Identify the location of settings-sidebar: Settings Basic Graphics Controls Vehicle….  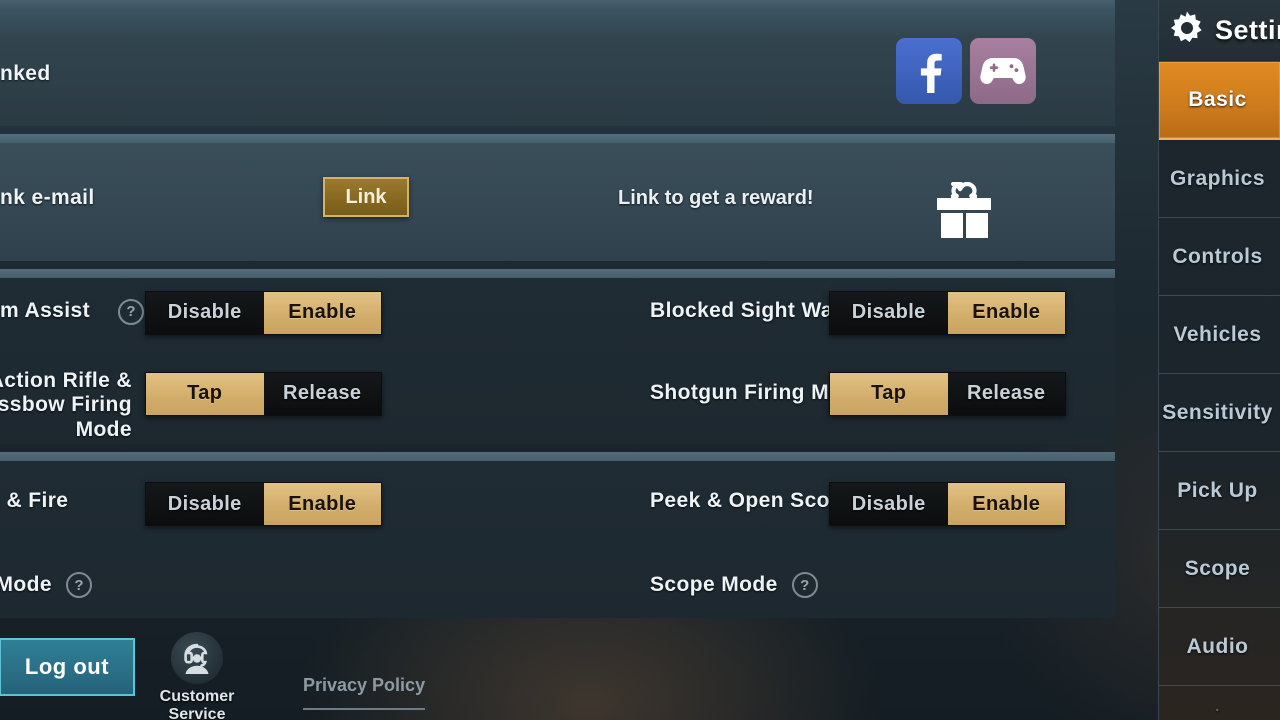
(1219, 360).